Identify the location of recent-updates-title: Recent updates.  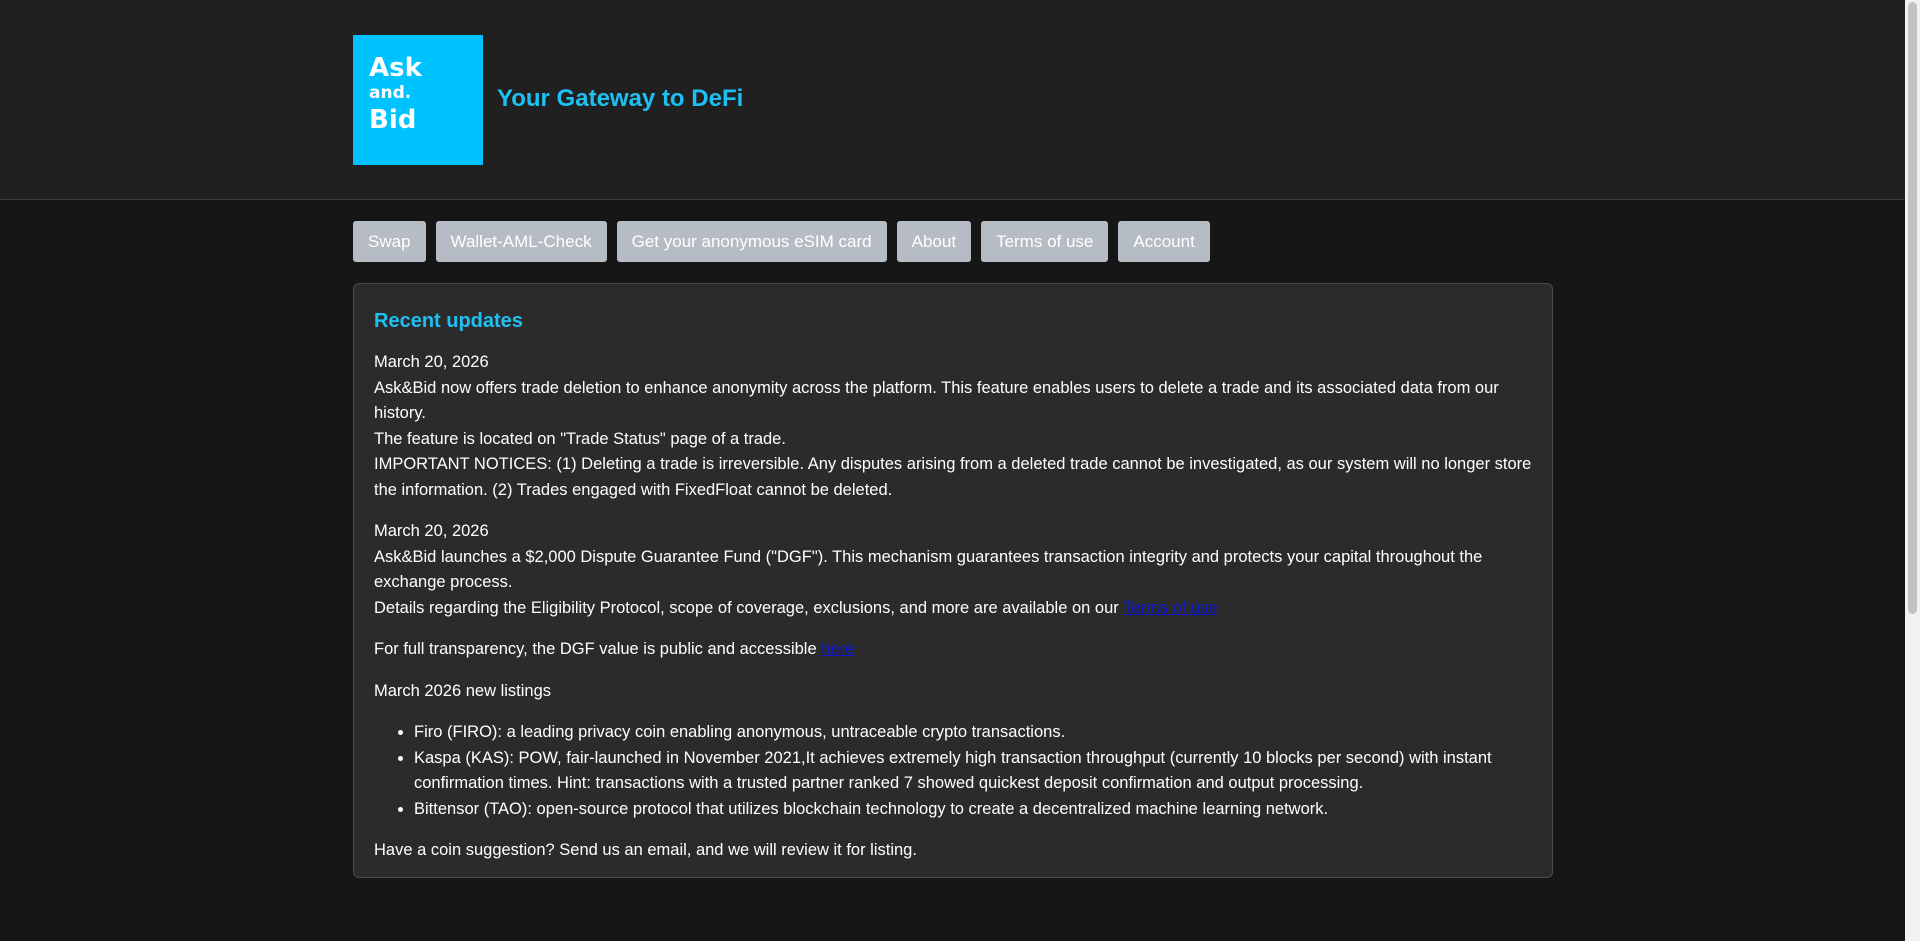
(448, 321).